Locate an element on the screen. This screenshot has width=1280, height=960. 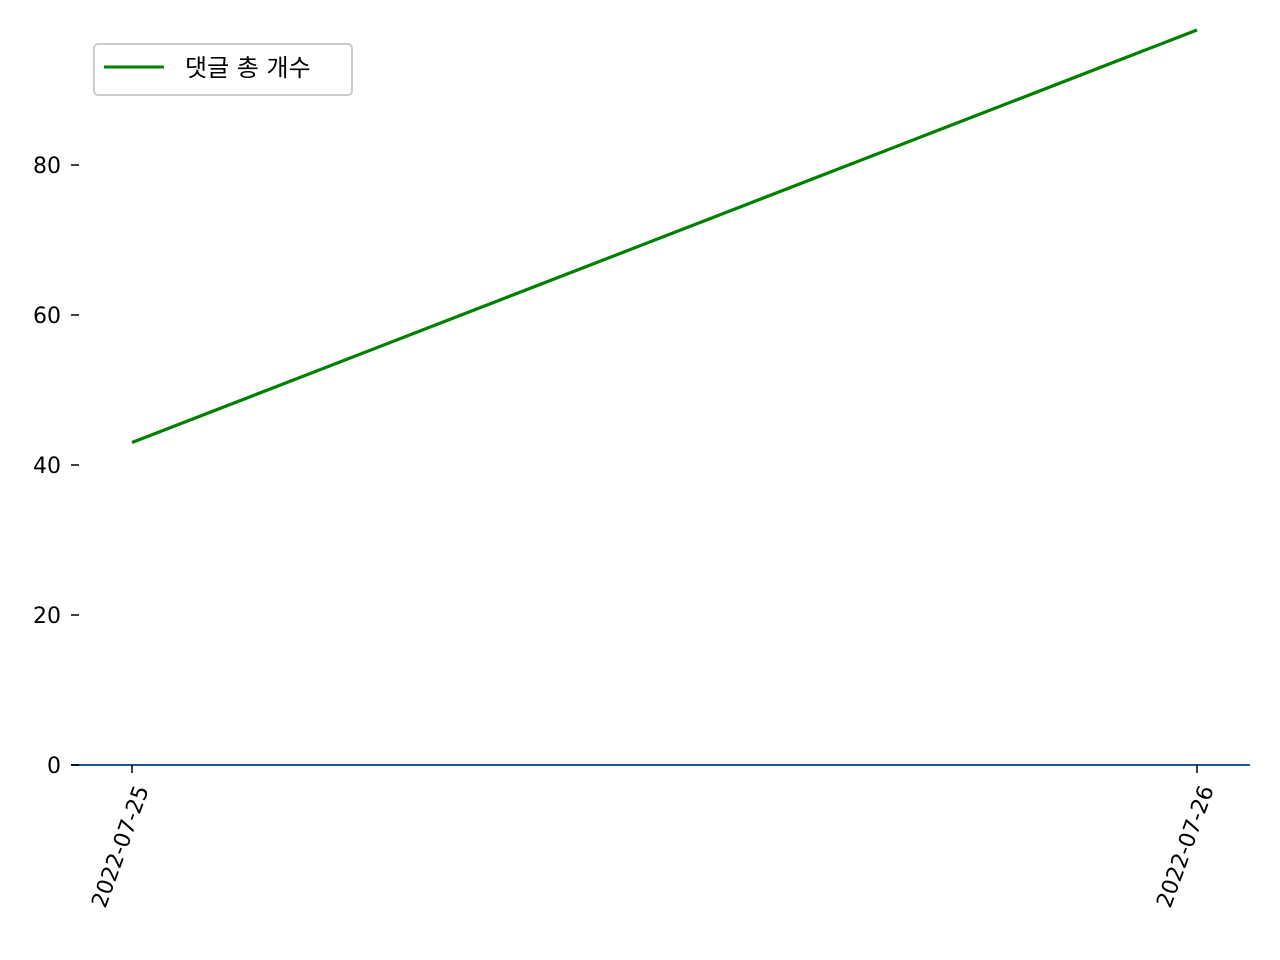
legend-label: 댓글 총 개수 is located at coordinates (248, 68).